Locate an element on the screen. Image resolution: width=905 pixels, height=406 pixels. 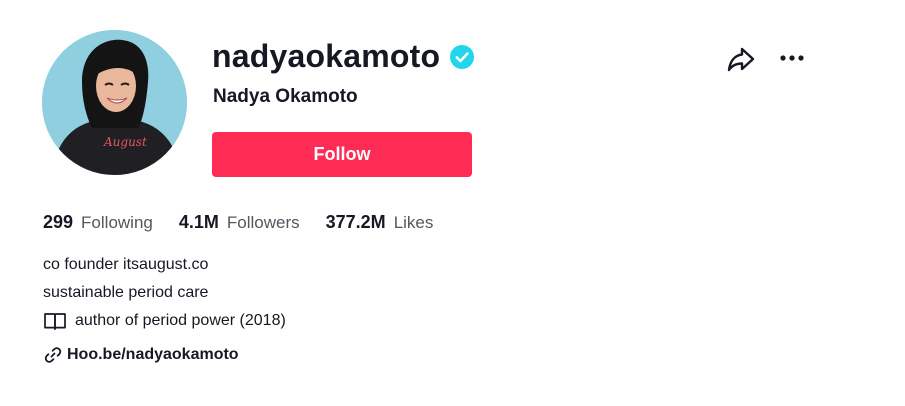
following-label: Following is located at coordinates (117, 222).